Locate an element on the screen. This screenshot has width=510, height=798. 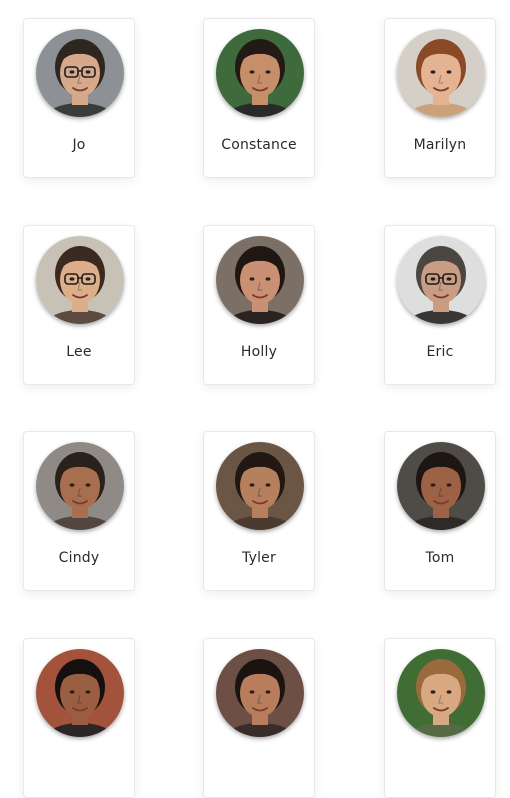
contact-card: Tyler is located at coordinates (259, 511).